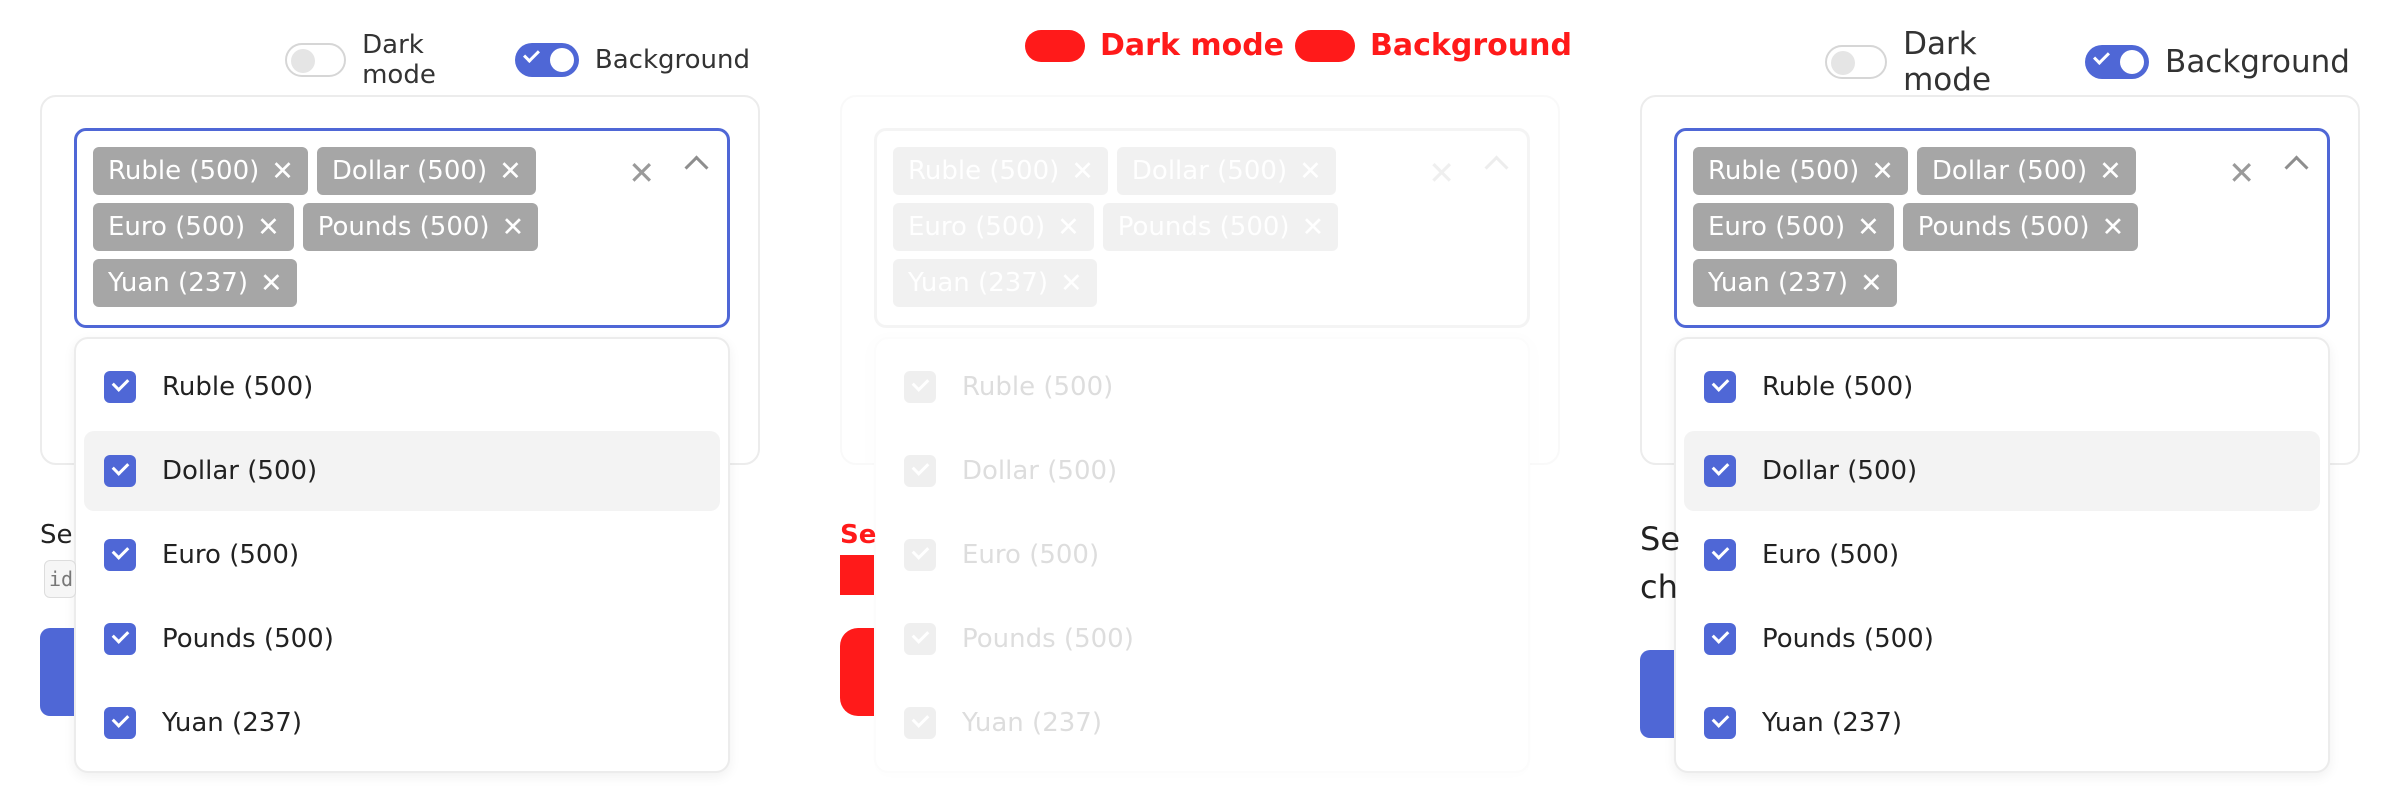 This screenshot has height=800, width=2400. What do you see at coordinates (1659, 587) in the screenshot?
I see `partial-text-2: ch` at bounding box center [1659, 587].